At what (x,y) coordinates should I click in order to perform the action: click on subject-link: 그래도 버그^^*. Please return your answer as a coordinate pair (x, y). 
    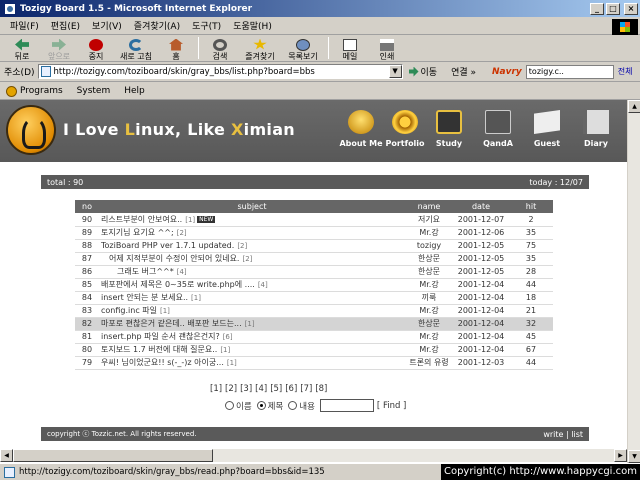
    Looking at the image, I should click on (137, 271).